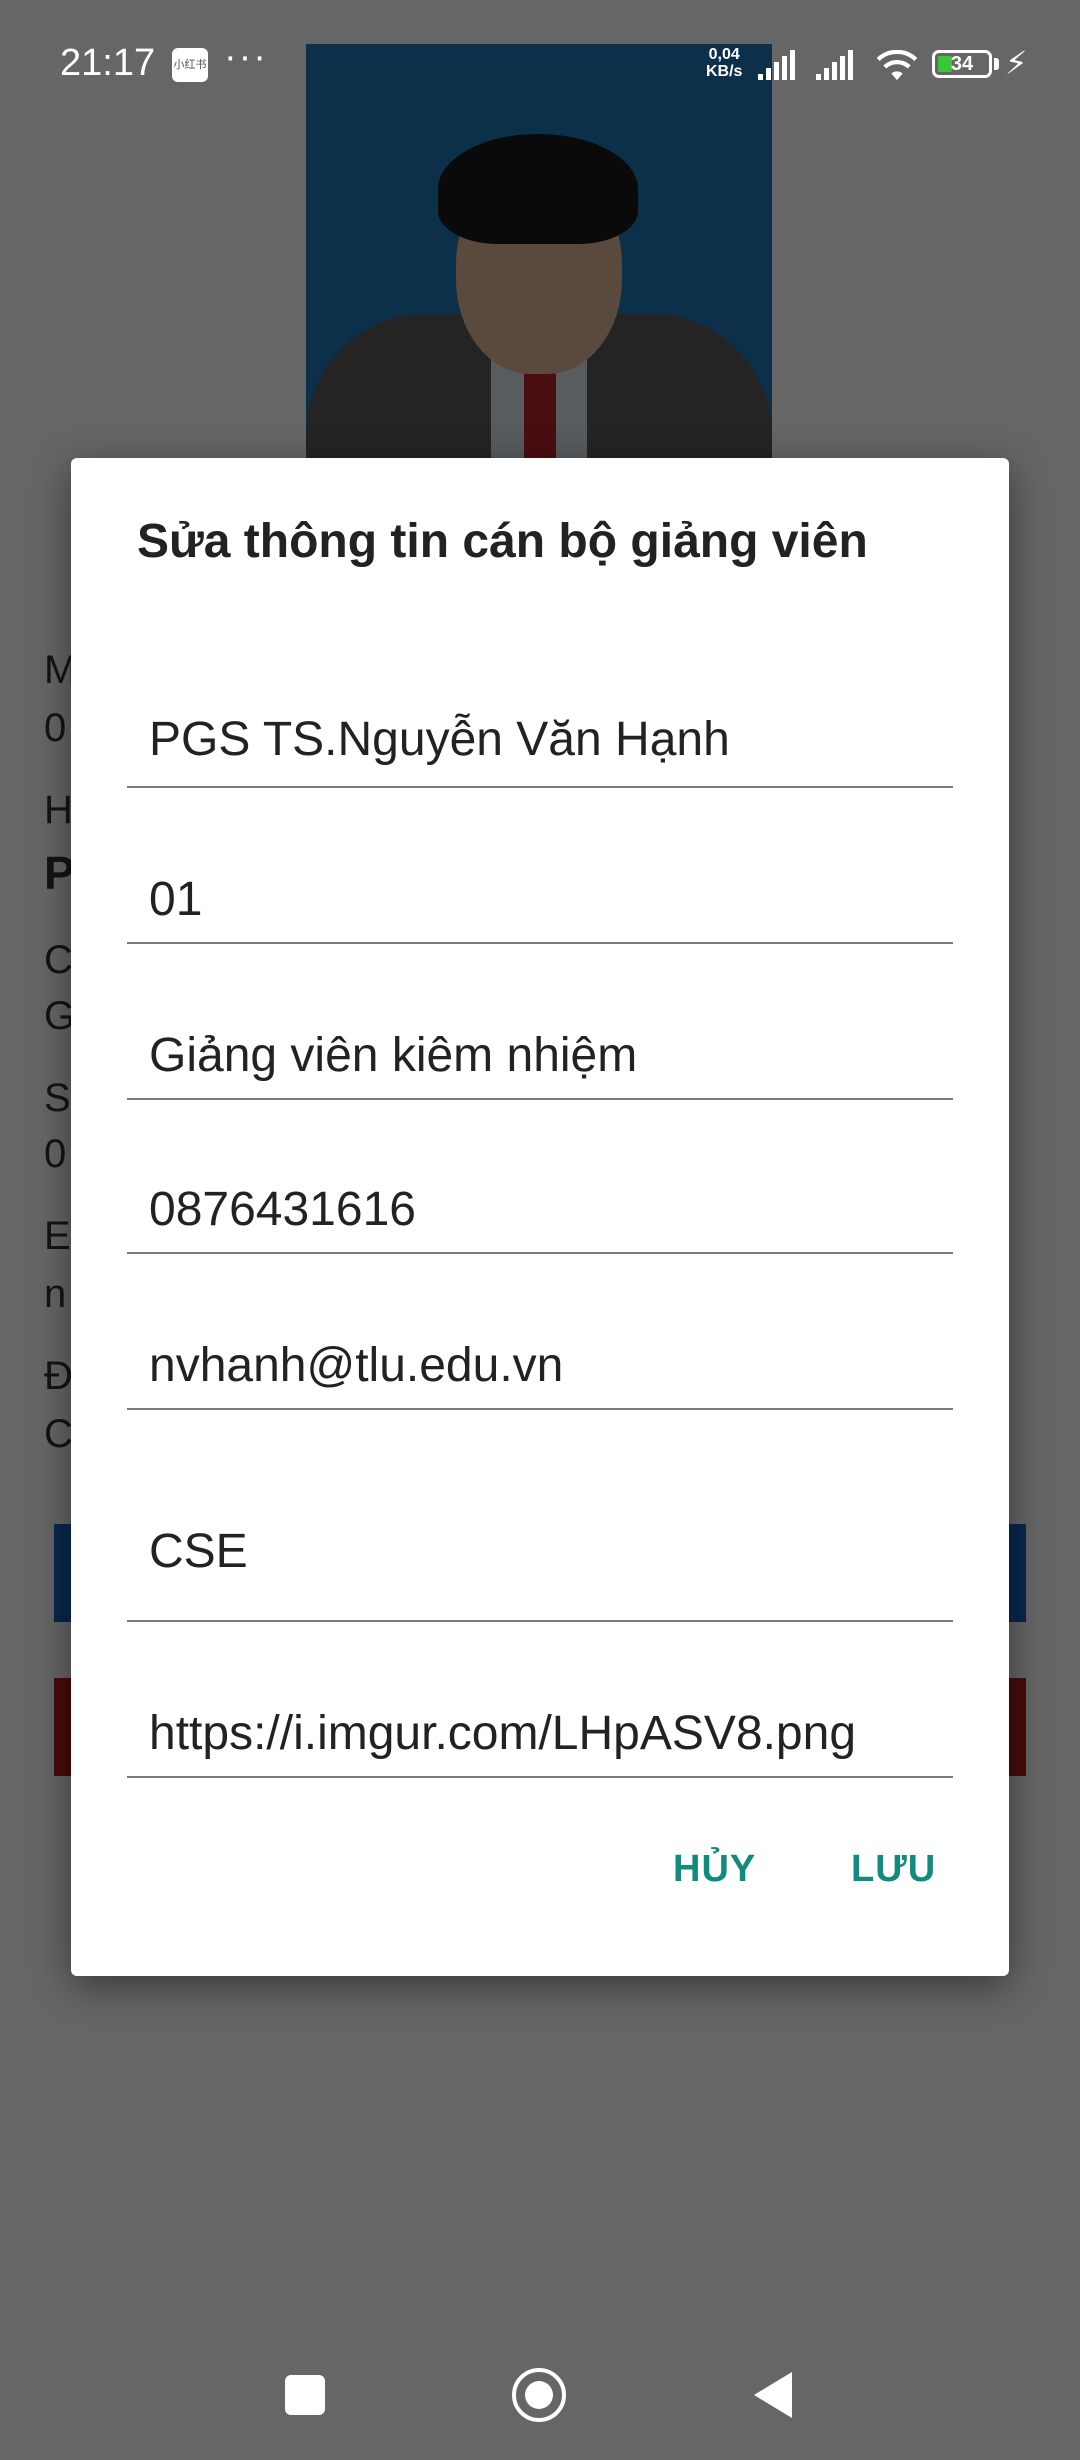 This screenshot has height=2460, width=1080. I want to click on recent-apps-icon, so click(305, 2395).